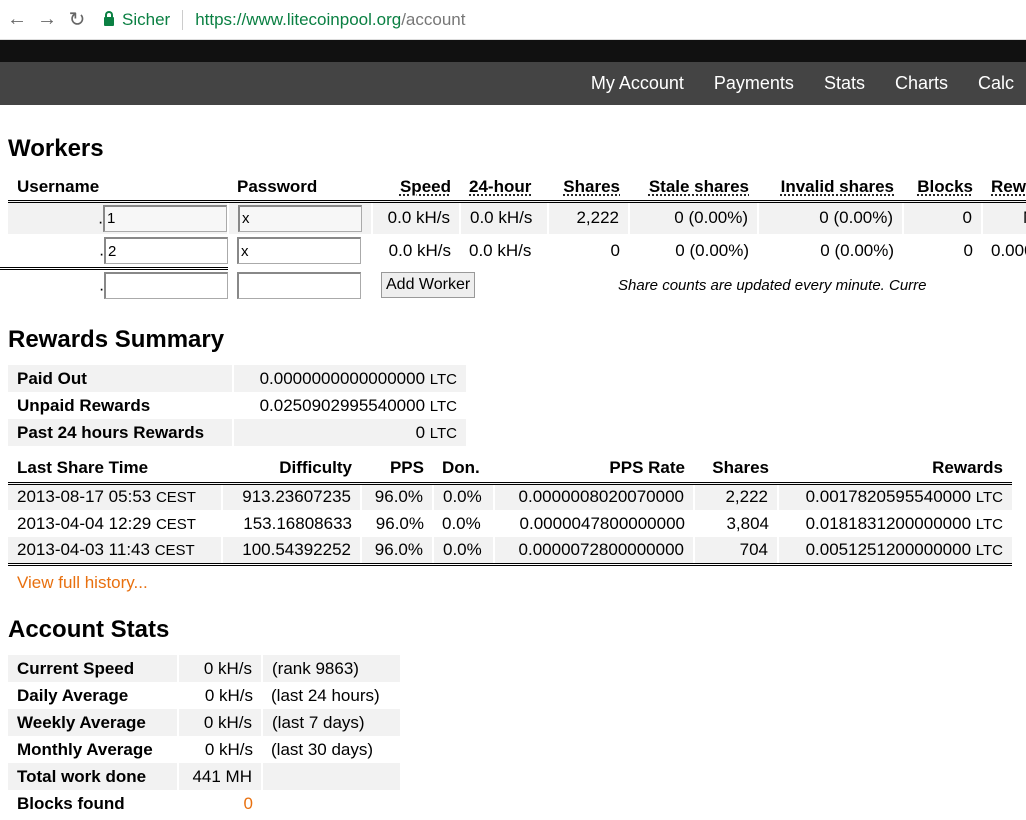 The width and height of the screenshot is (1026, 820). Describe the element at coordinates (146, 19) in the screenshot. I see `secure-label: Sicher` at that location.